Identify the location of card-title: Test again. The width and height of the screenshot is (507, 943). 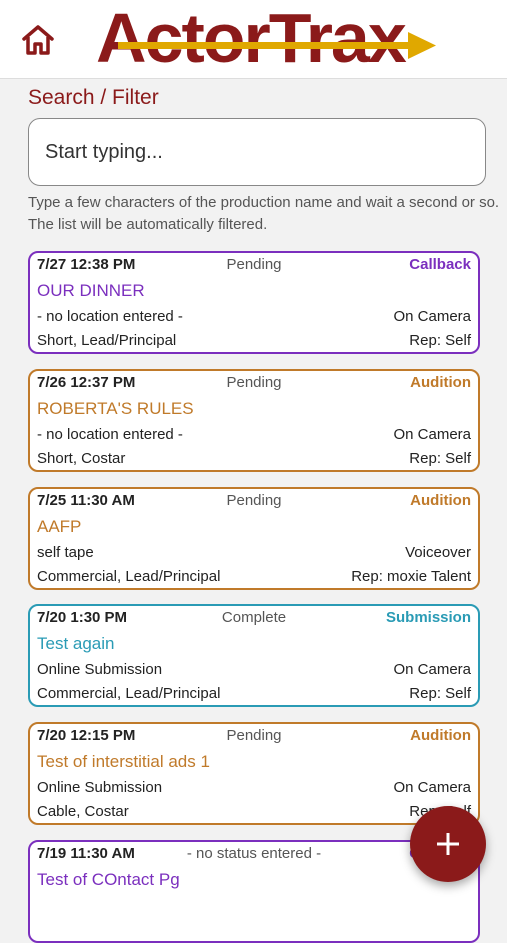
(76, 643).